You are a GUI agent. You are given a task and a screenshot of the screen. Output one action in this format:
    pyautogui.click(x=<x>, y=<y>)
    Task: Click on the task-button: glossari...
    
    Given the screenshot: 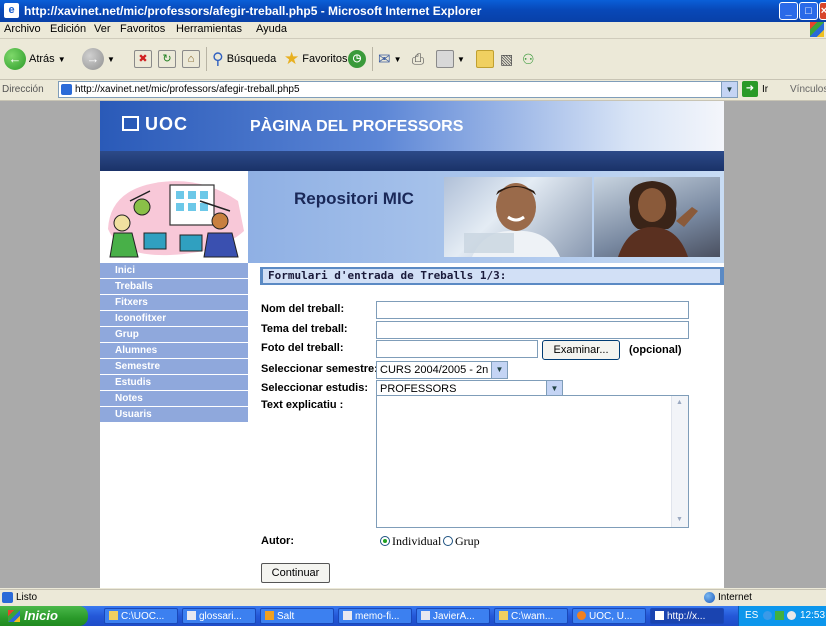 What is the action you would take?
    pyautogui.click(x=219, y=616)
    